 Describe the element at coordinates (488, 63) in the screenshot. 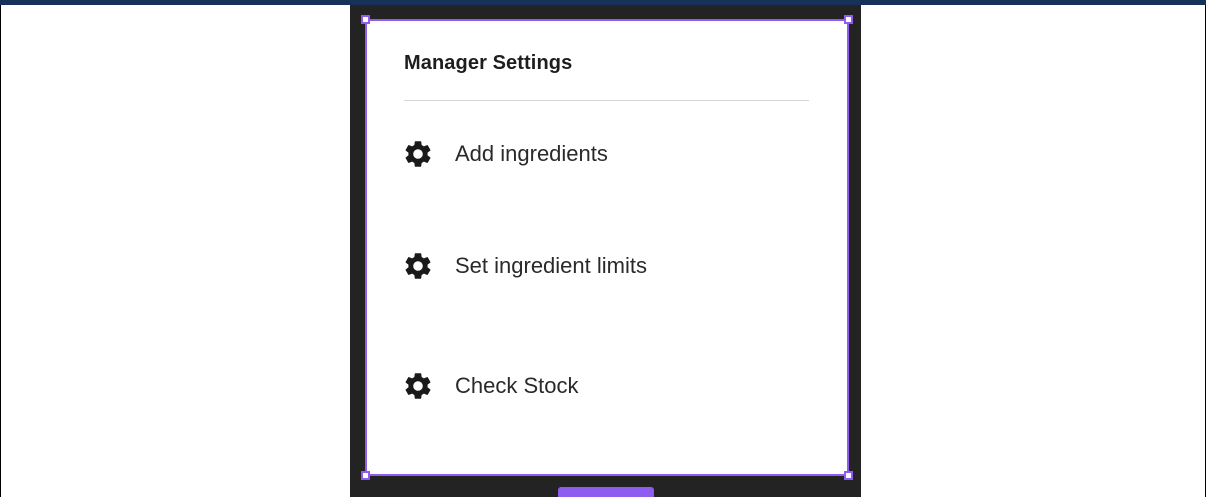

I see `panel-title: Manager Settings` at that location.